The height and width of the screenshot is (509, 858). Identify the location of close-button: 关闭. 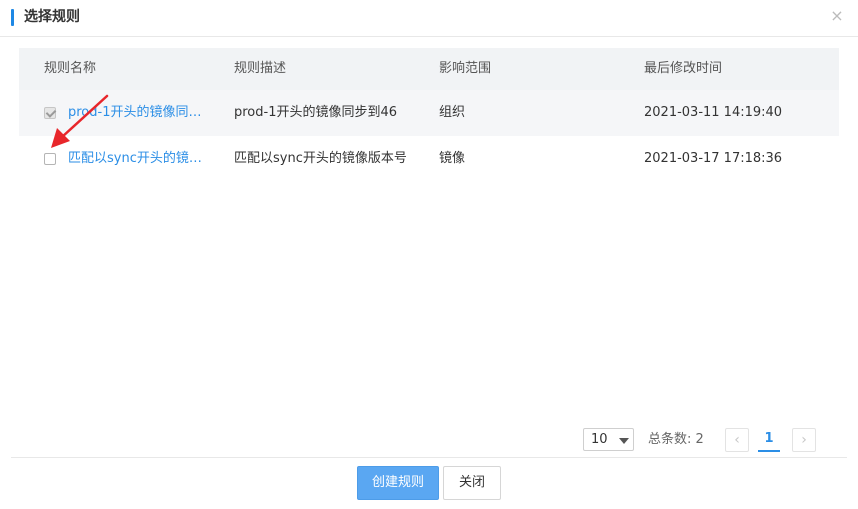
(472, 483).